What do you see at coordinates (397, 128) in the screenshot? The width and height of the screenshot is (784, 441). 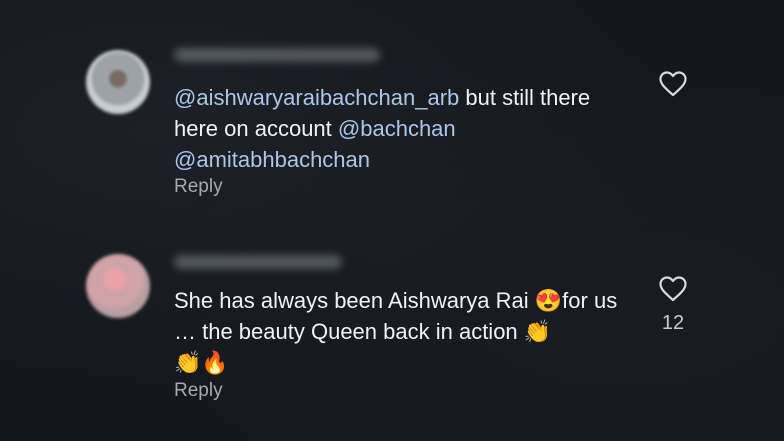 I see `mention-link: @bachchan` at bounding box center [397, 128].